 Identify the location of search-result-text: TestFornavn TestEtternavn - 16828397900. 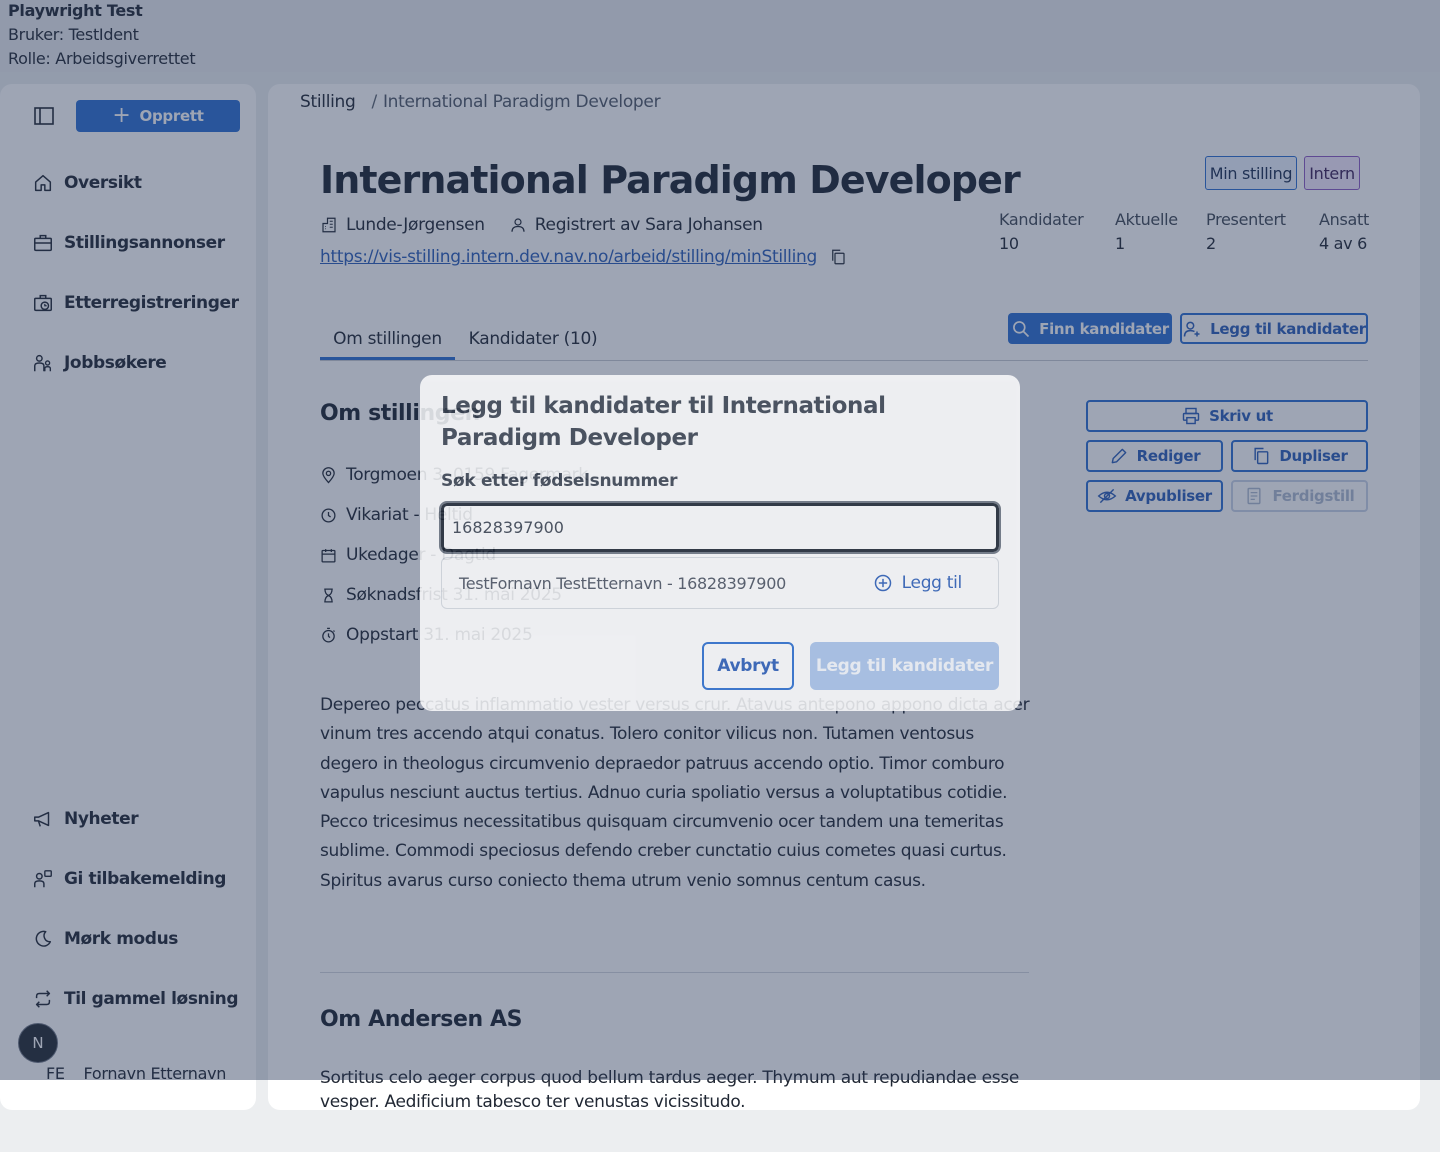
(622, 583).